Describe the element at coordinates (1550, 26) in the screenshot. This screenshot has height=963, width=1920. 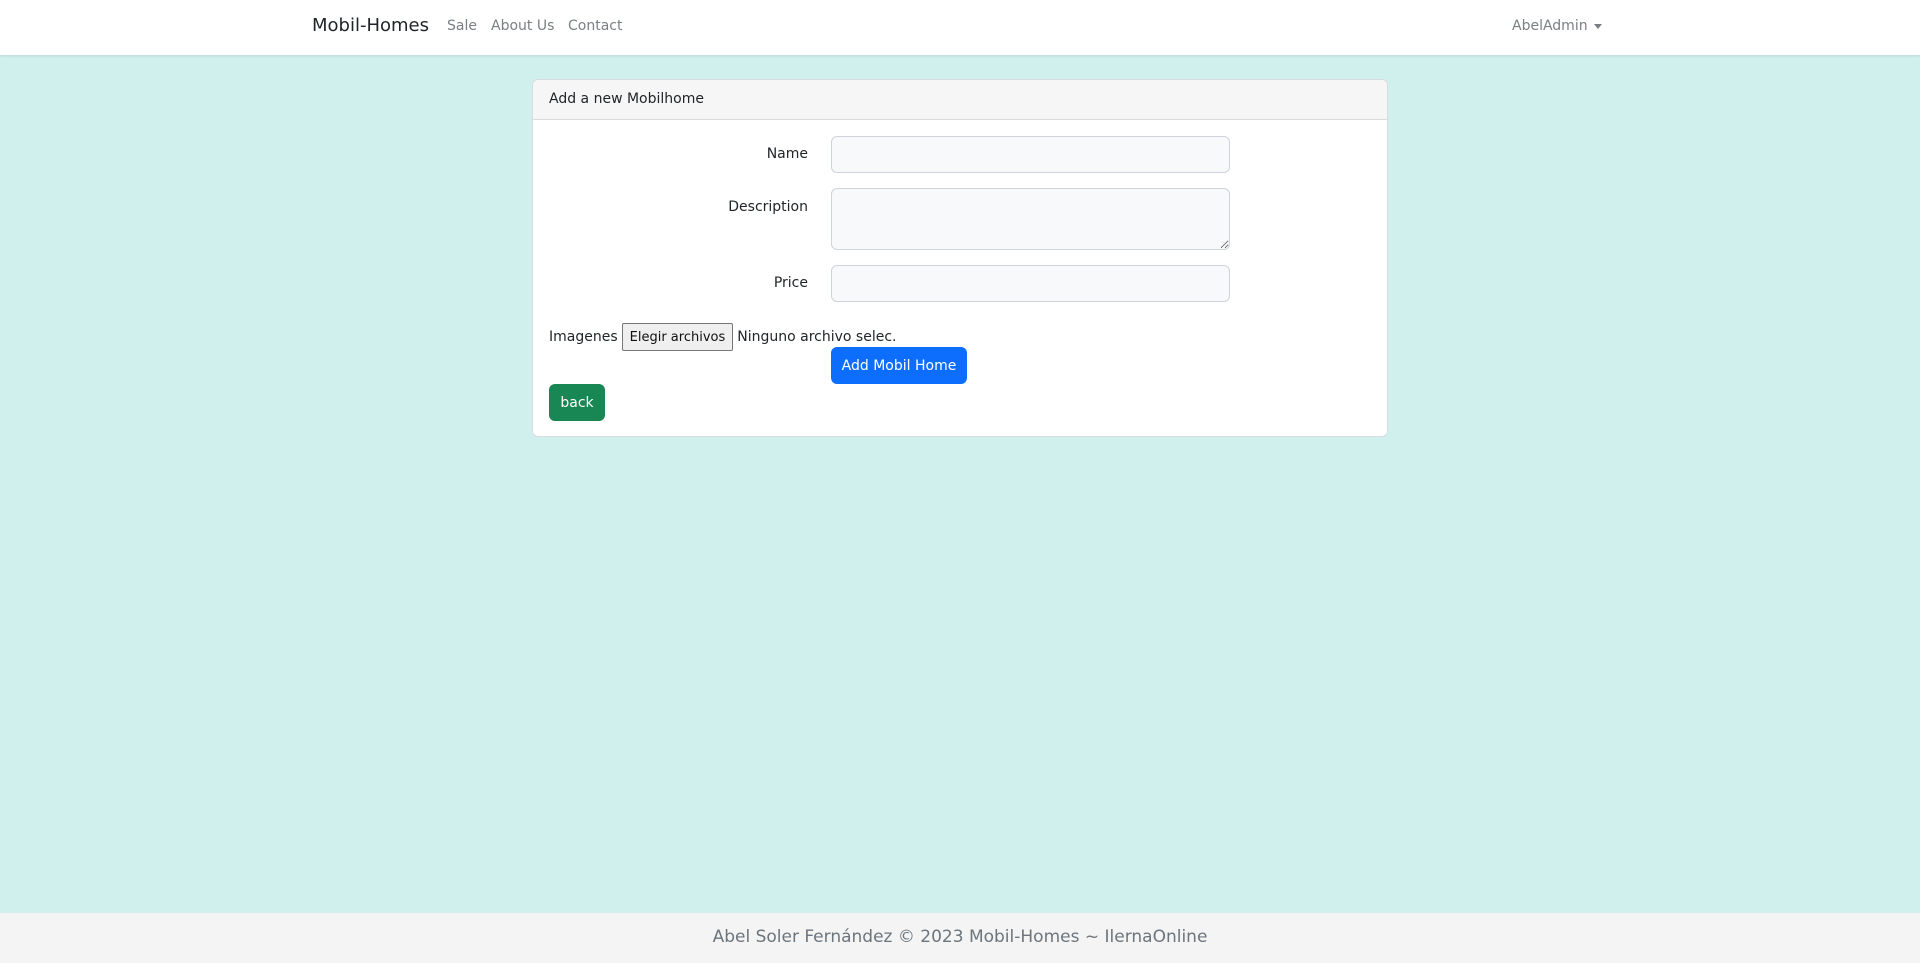
I see `user-name: AbelAdmin` at that location.